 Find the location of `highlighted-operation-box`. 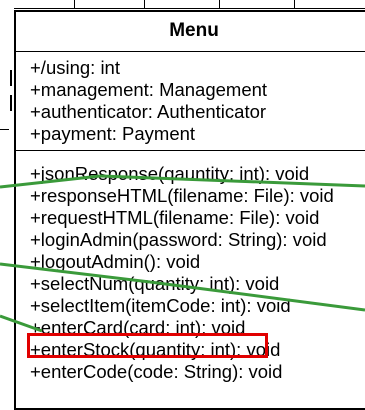

highlighted-operation-box is located at coordinates (147, 345).